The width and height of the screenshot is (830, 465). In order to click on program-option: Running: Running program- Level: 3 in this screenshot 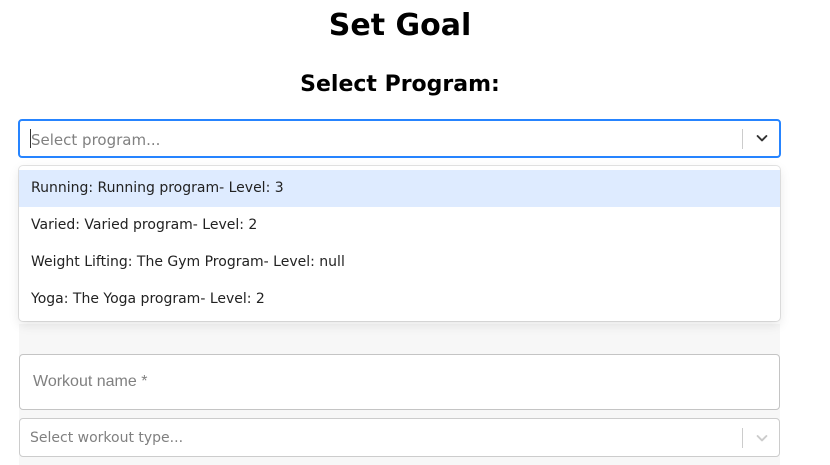, I will do `click(399, 188)`.